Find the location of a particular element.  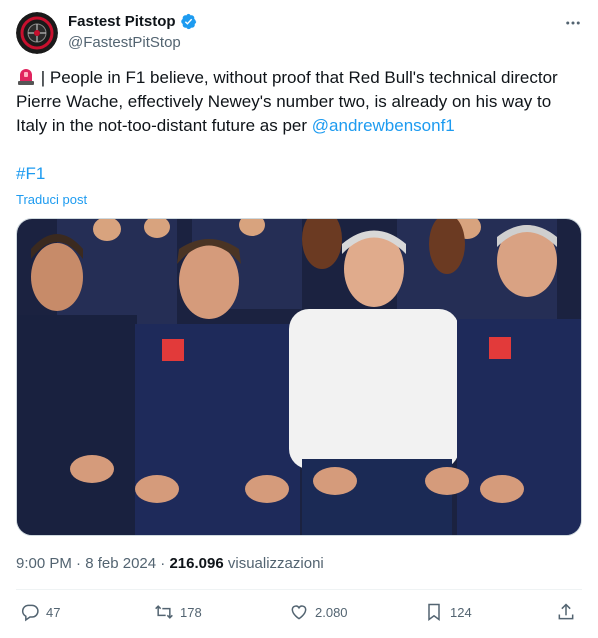

avatar is located at coordinates (37, 33).